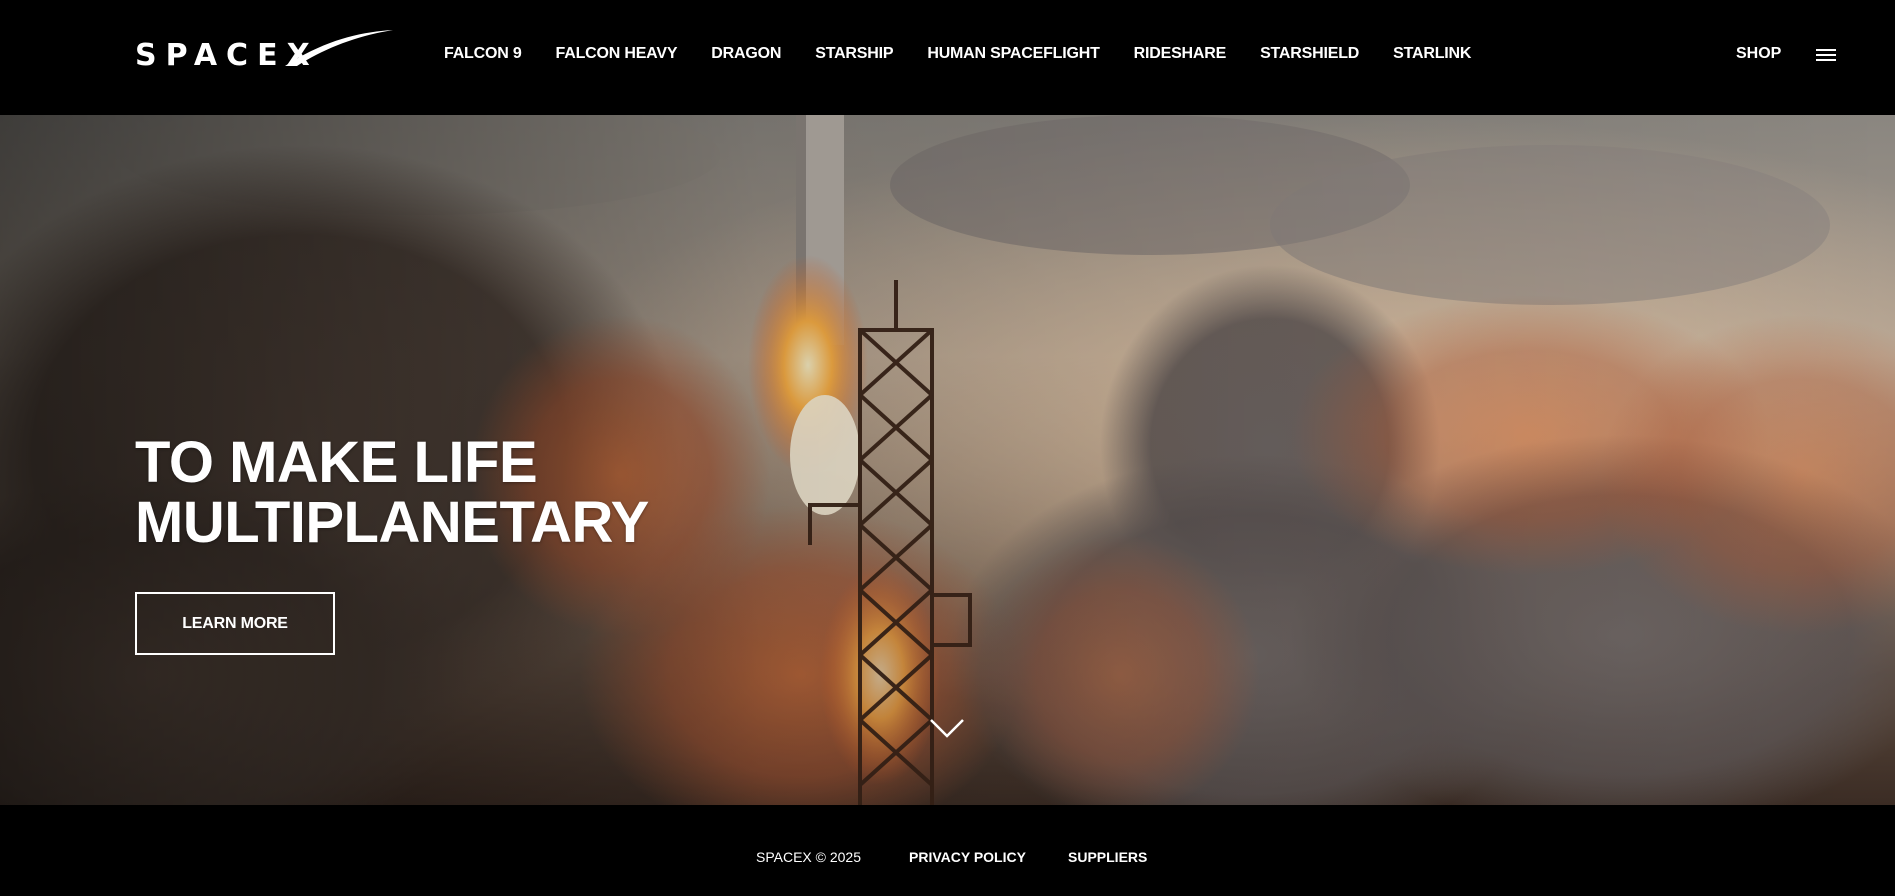 This screenshot has width=1895, height=896. I want to click on copyright-text: SPACEX © 2025, so click(808, 857).